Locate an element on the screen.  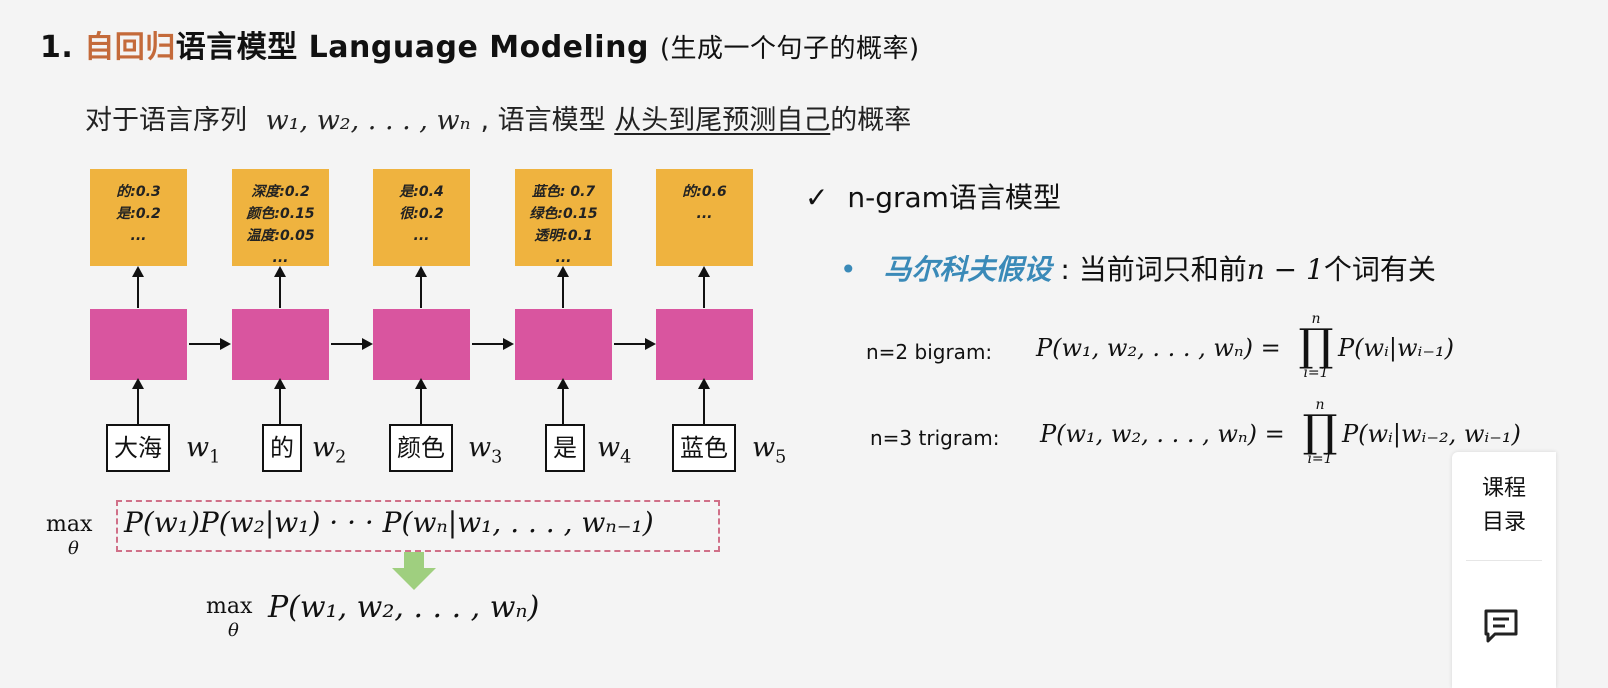
markov-text-a: 当前词只和前 is located at coordinates (1162, 269).